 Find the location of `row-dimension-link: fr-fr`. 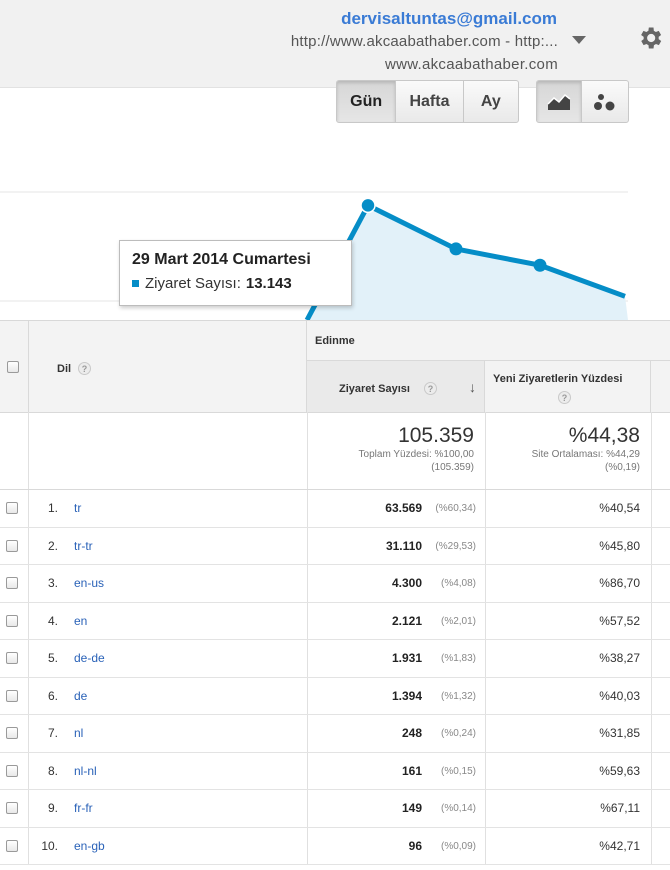

row-dimension-link: fr-fr is located at coordinates (83, 808).